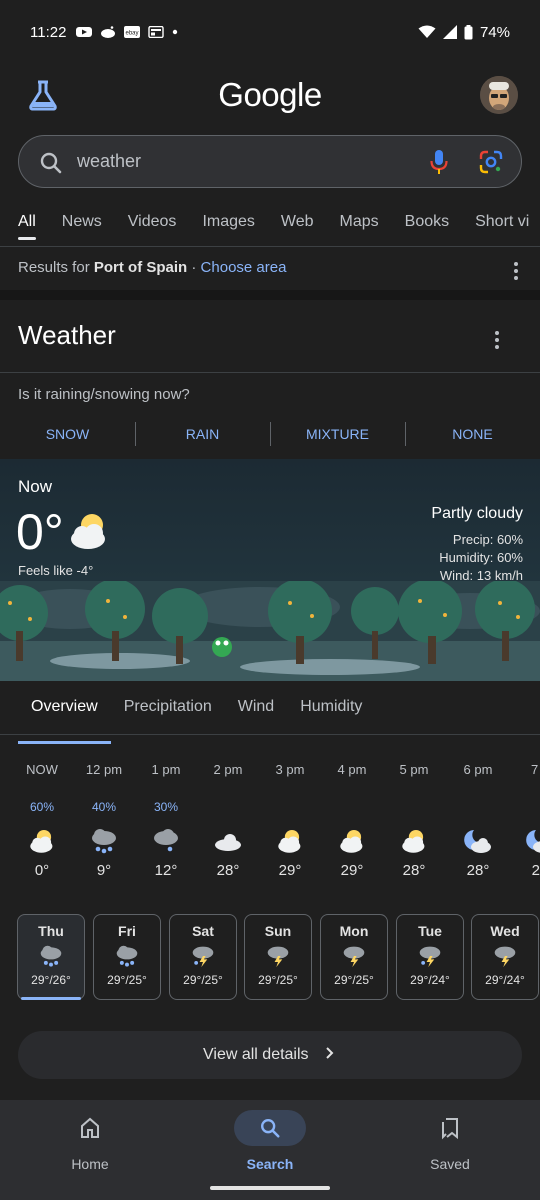 The height and width of the screenshot is (1200, 540). I want to click on location-line: Results for Port of Spain · Choose area, so click(152, 267).